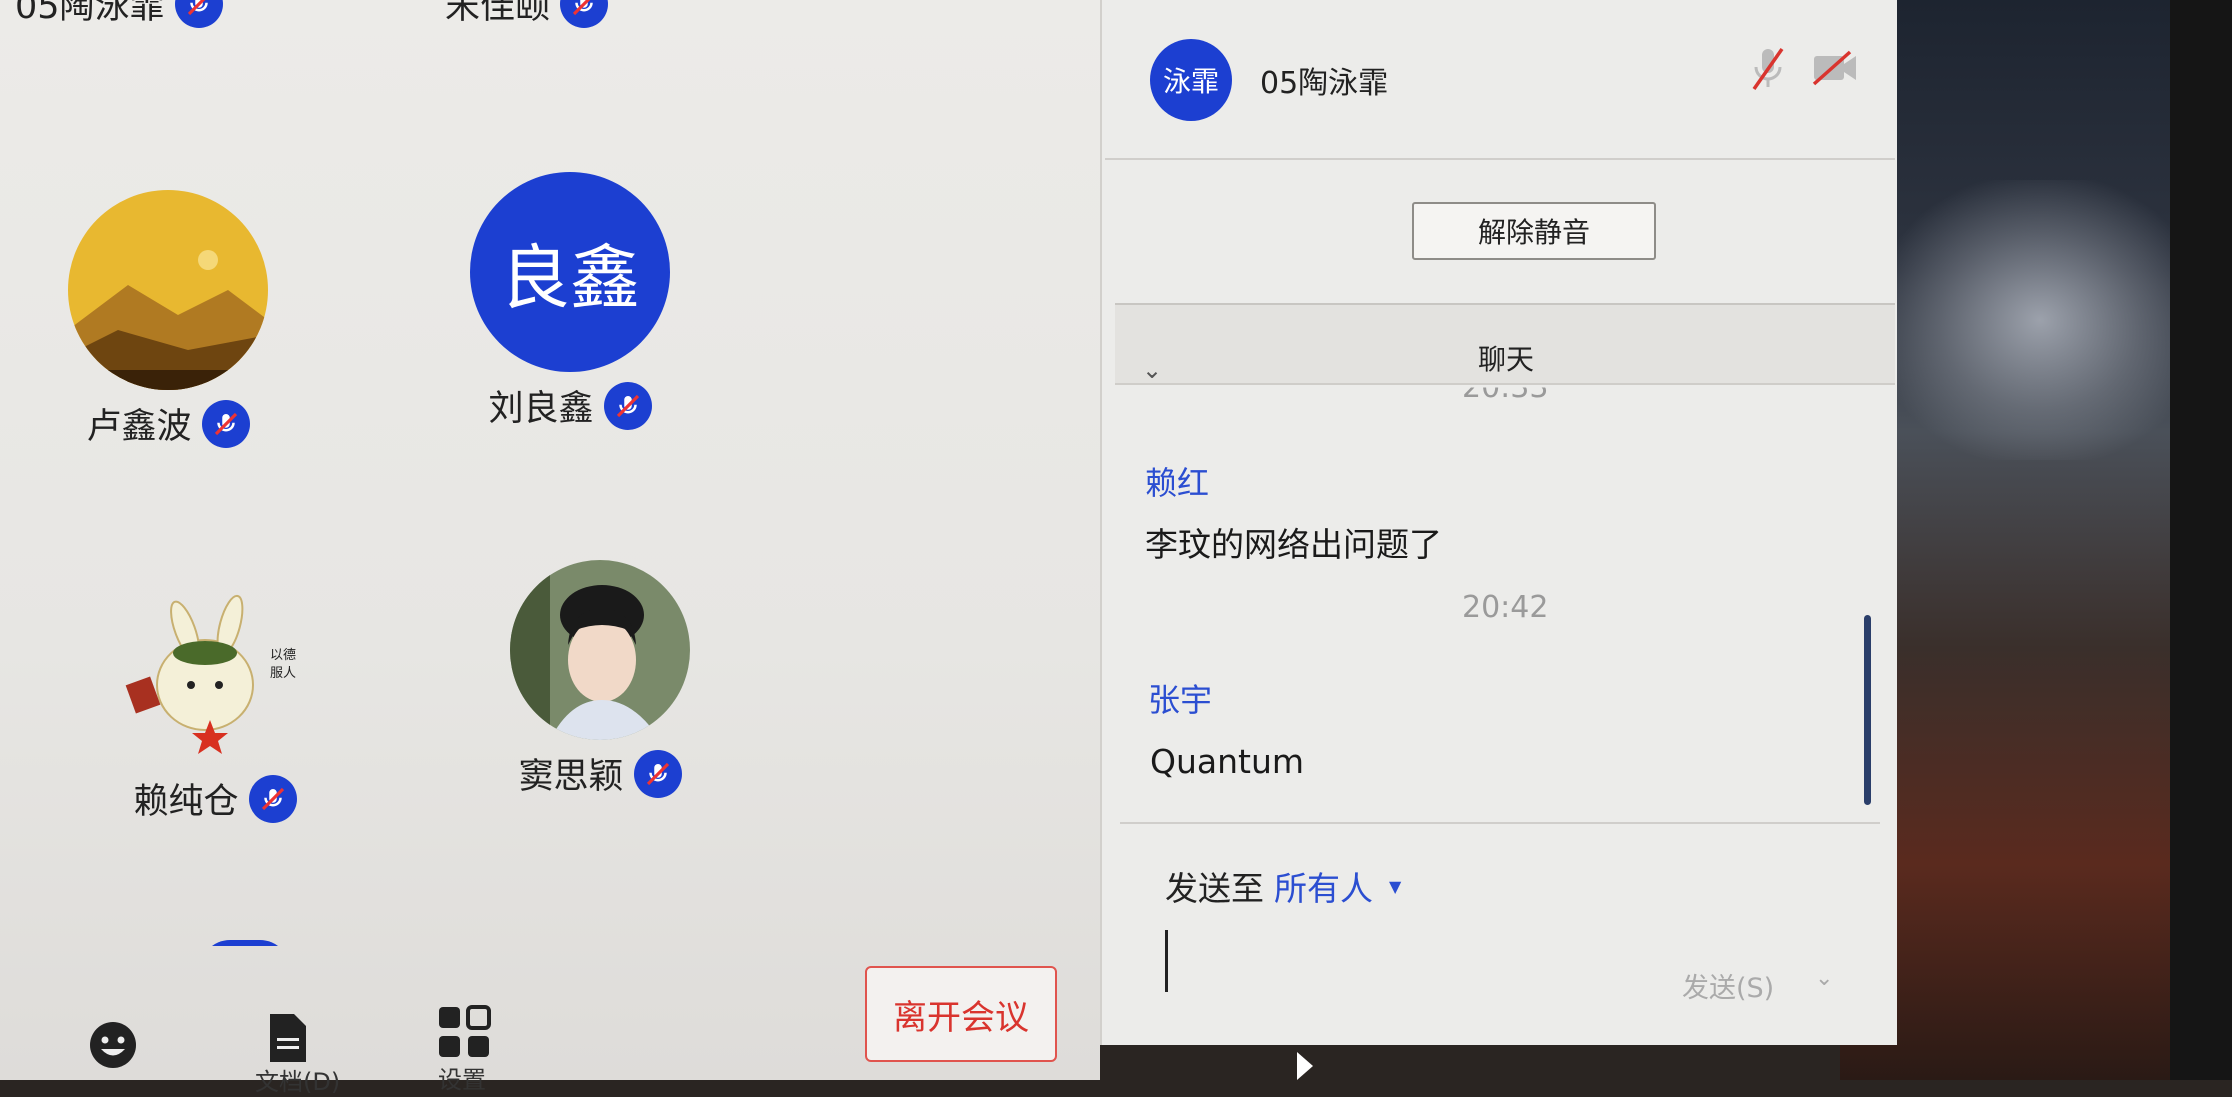 Image resolution: width=2232 pixels, height=1097 pixels. What do you see at coordinates (1177, 483) in the screenshot?
I see `chat-sender: 赖红` at bounding box center [1177, 483].